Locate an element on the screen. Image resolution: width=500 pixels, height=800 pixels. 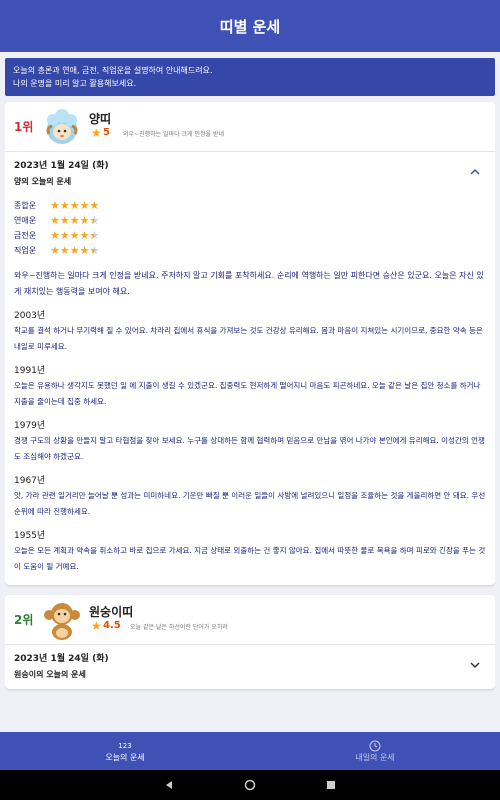
app-bar: 띠별 운세 is located at coordinates (250, 26).